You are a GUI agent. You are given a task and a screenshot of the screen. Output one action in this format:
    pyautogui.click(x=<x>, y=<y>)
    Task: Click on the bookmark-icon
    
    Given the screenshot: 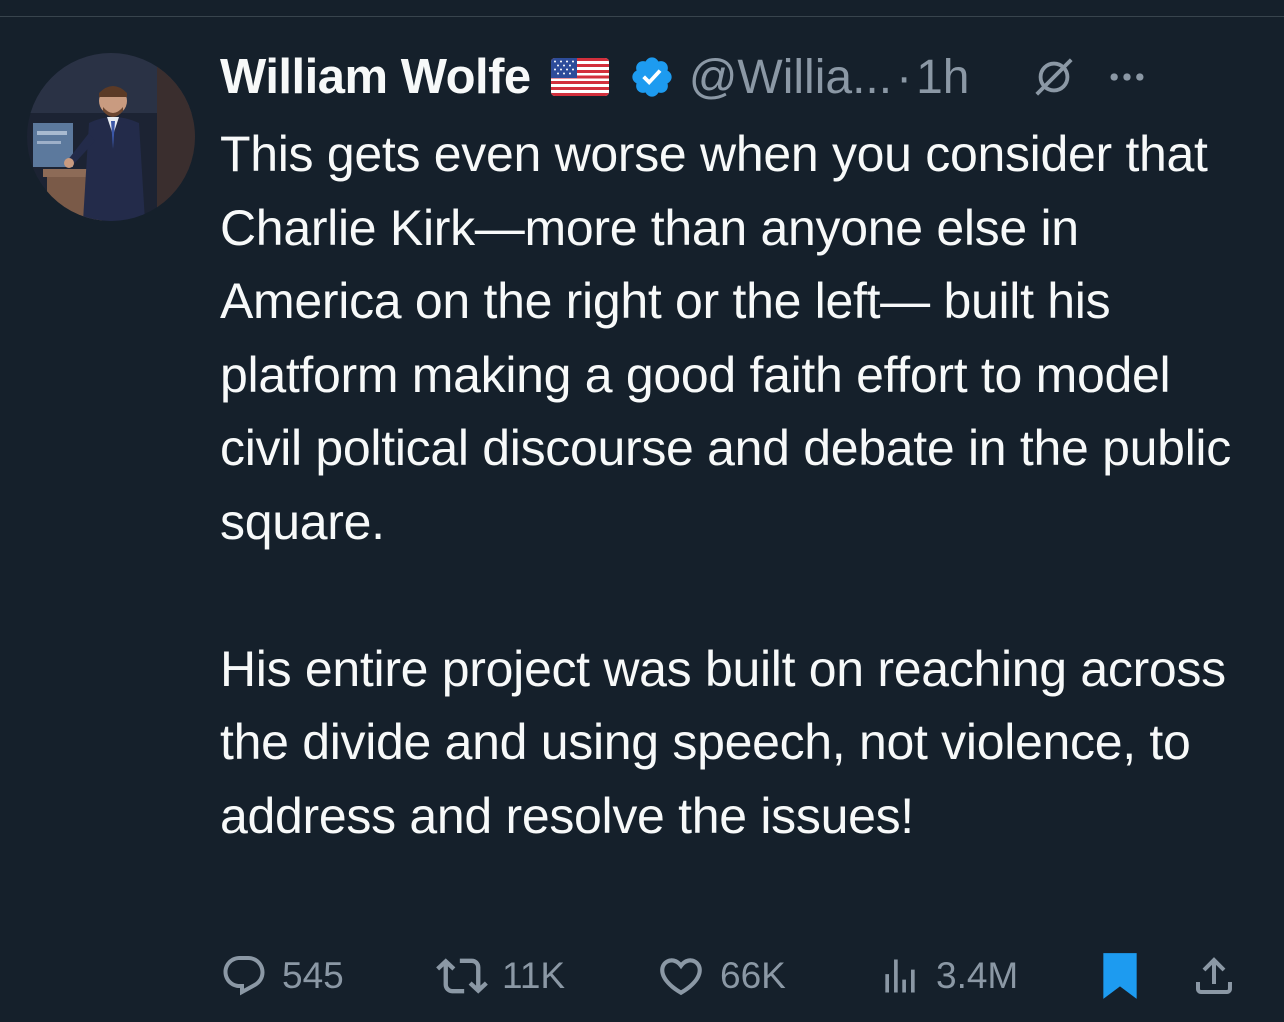 What is the action you would take?
    pyautogui.click(x=1120, y=976)
    